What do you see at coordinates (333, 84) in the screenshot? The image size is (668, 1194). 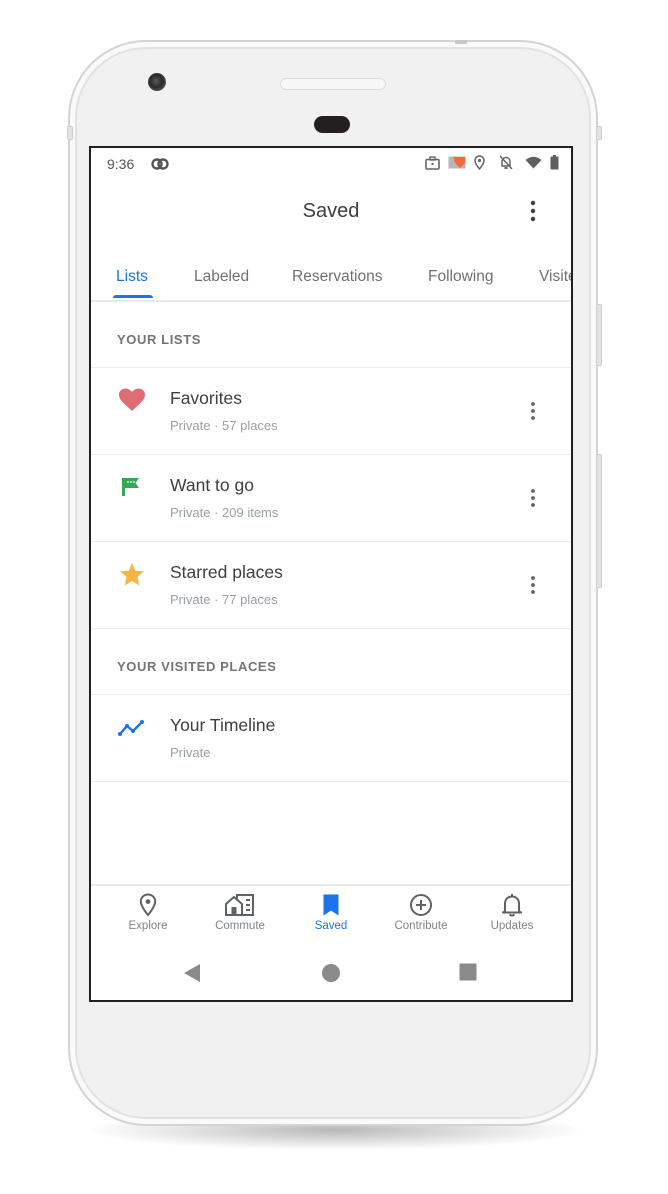 I see `earpiece-speaker` at bounding box center [333, 84].